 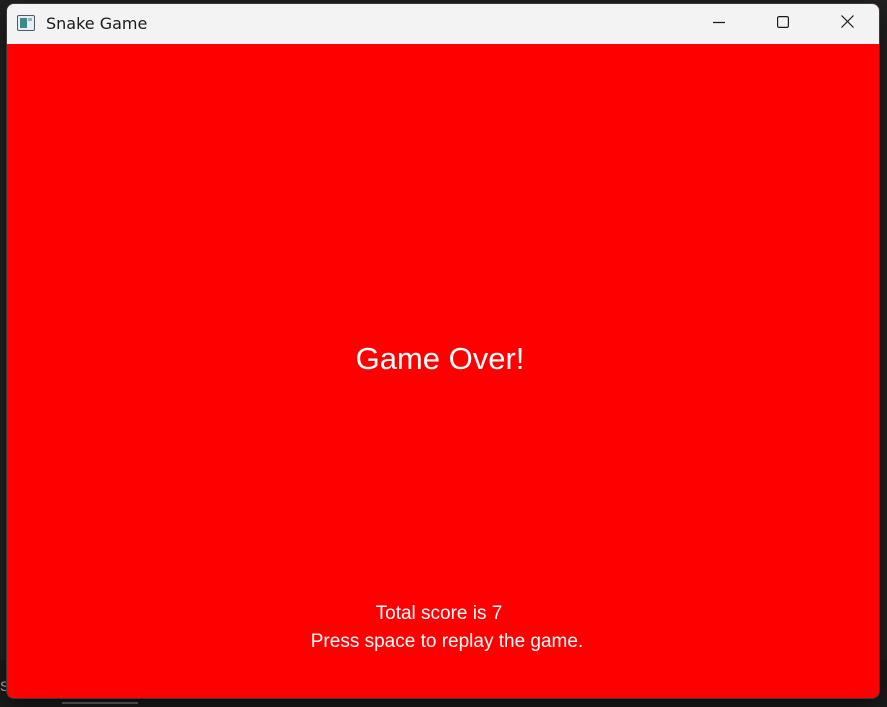 I want to click on window-title: Snake Game, so click(x=97, y=23).